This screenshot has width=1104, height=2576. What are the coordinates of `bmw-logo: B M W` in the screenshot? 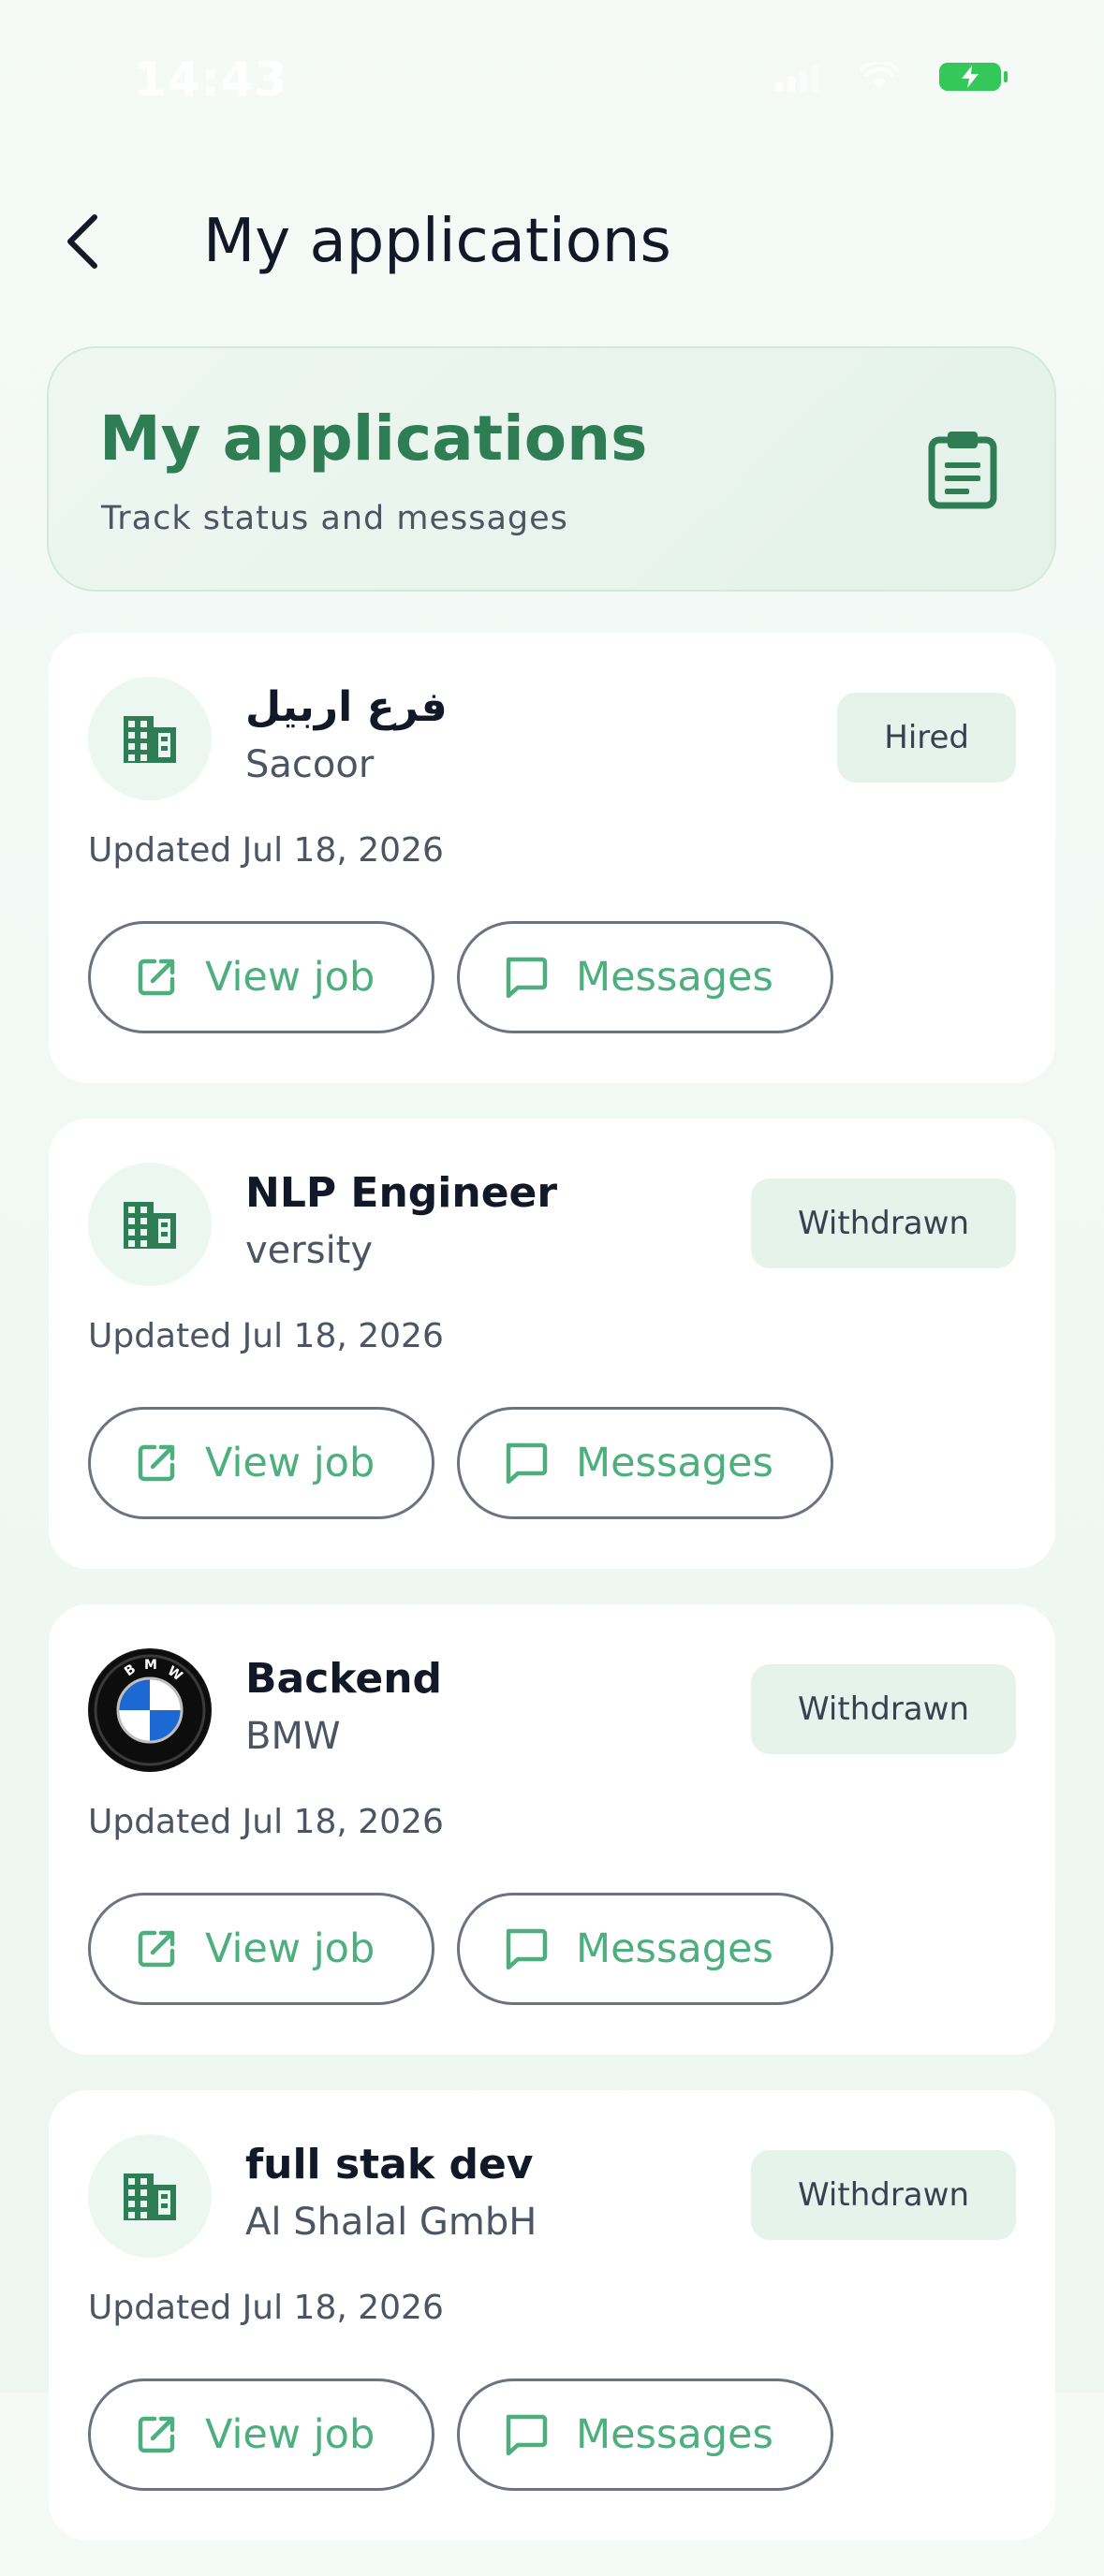 It's located at (150, 1710).